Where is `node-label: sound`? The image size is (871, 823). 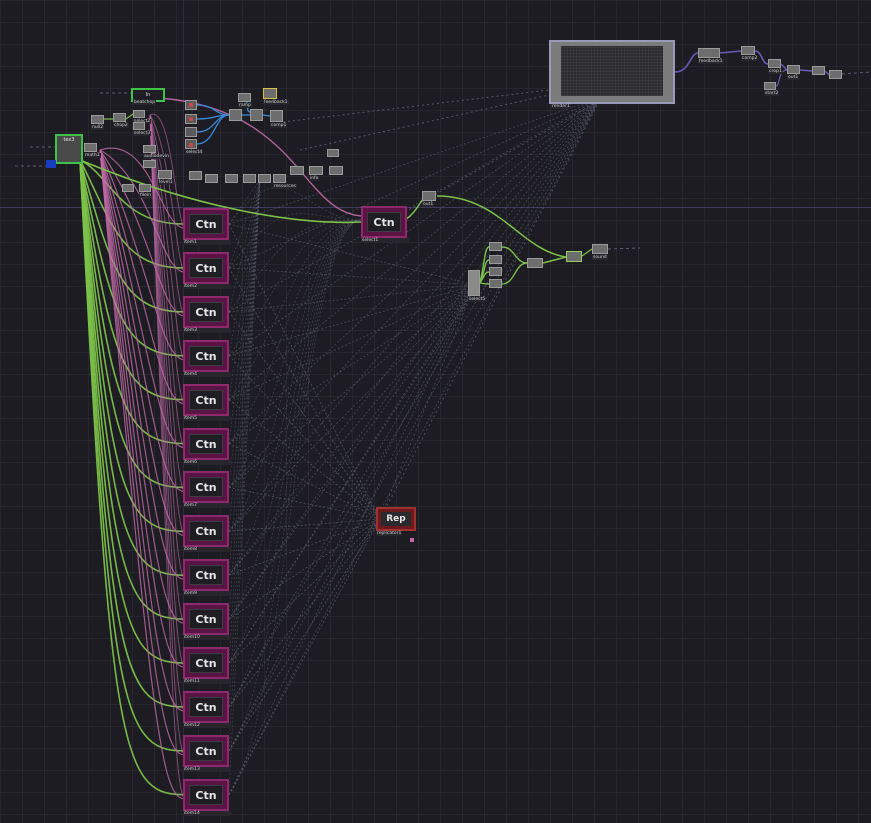
node-label: sound is located at coordinates (600, 257).